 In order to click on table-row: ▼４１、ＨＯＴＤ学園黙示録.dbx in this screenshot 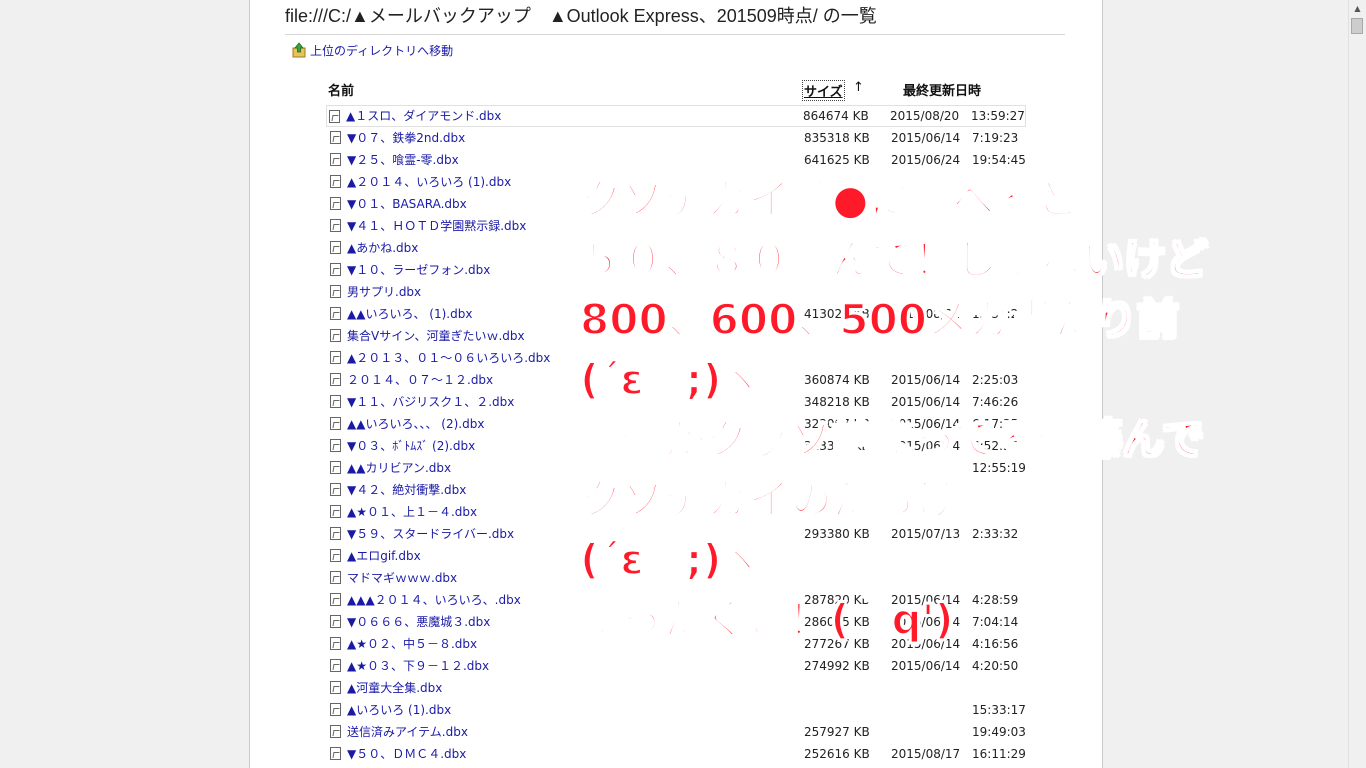, I will do `click(677, 226)`.